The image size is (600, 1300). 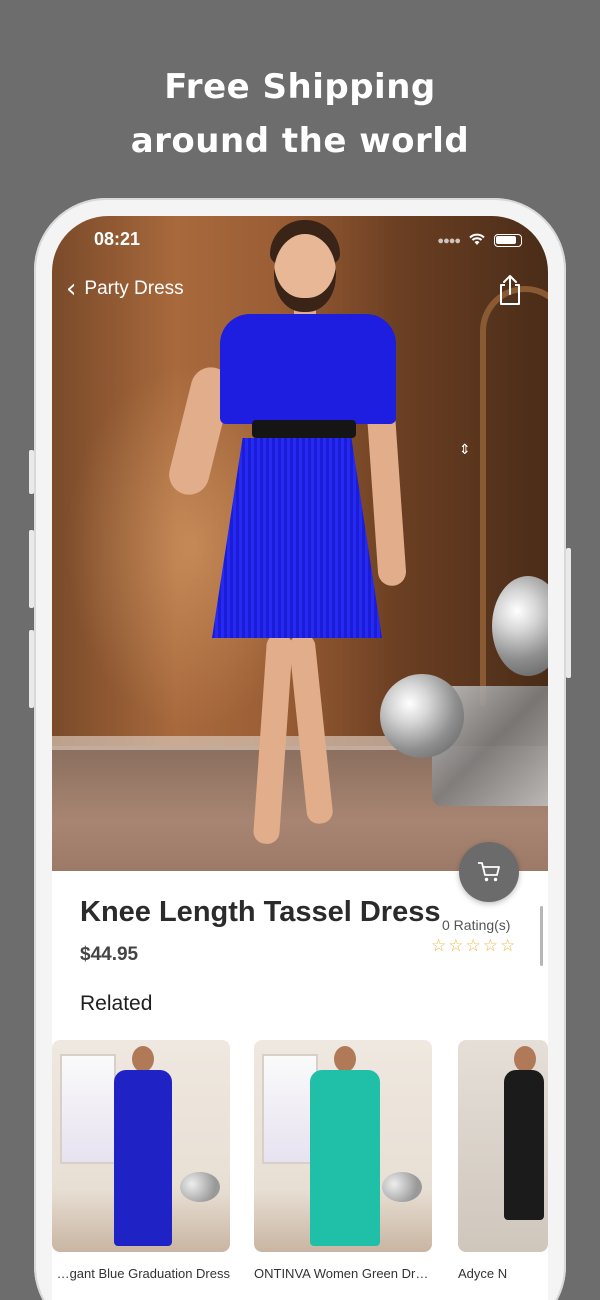 I want to click on add-to-cart-button, so click(x=489, y=872).